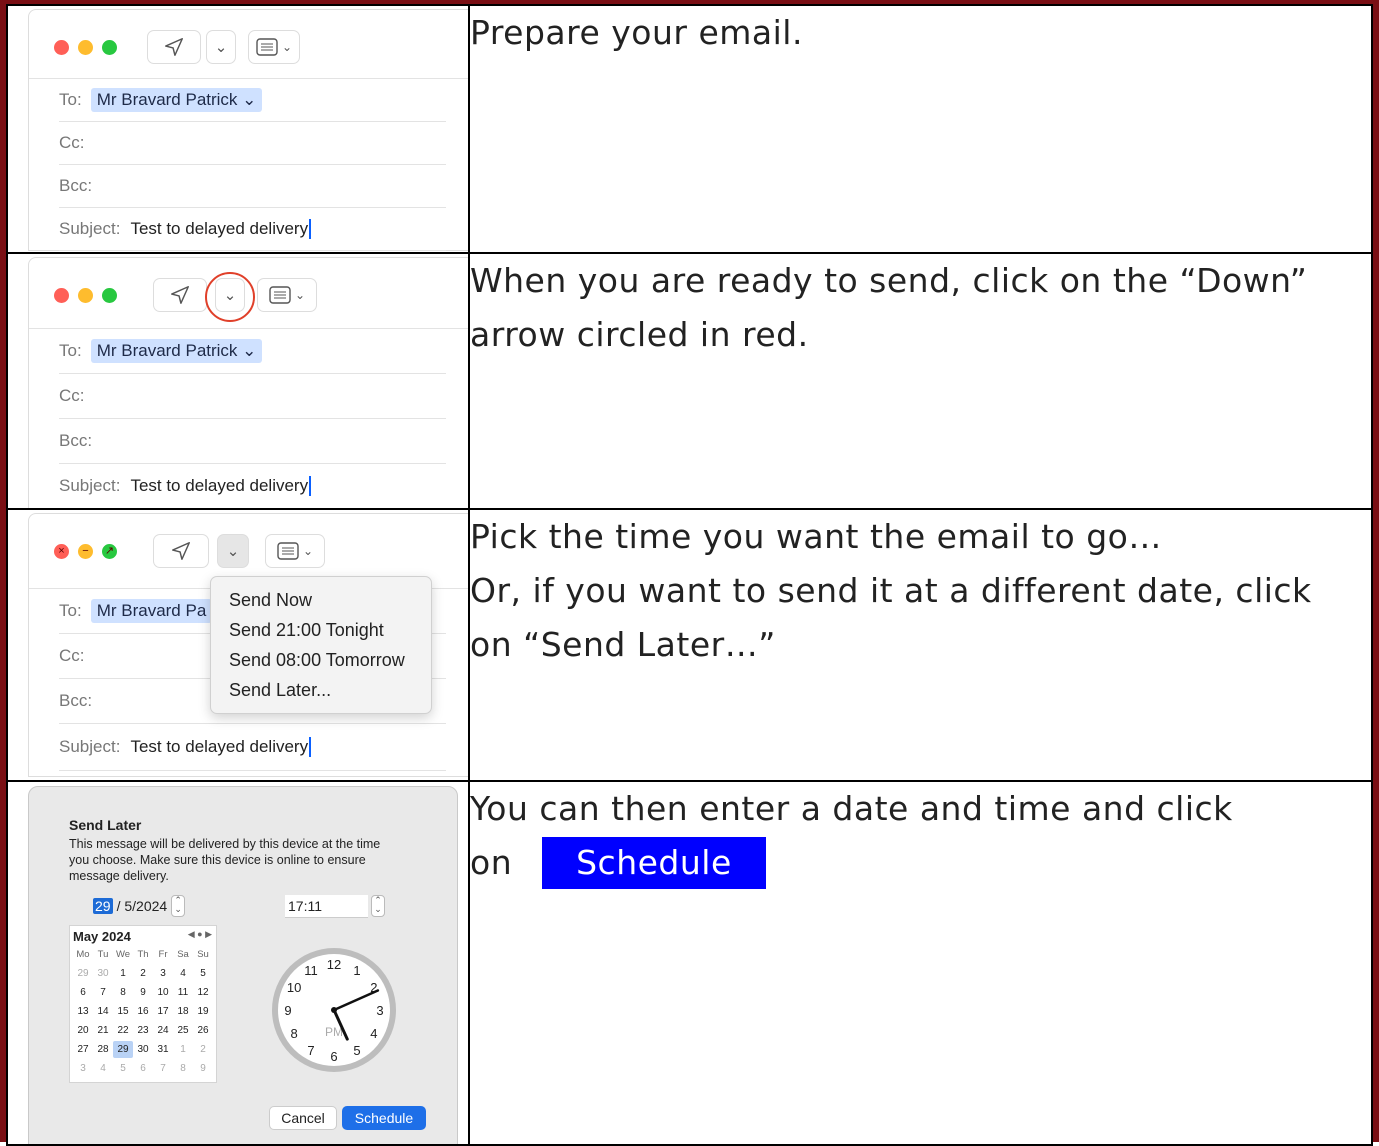 The height and width of the screenshot is (1146, 1379). I want to click on calendar-day: 27, so click(83, 1049).